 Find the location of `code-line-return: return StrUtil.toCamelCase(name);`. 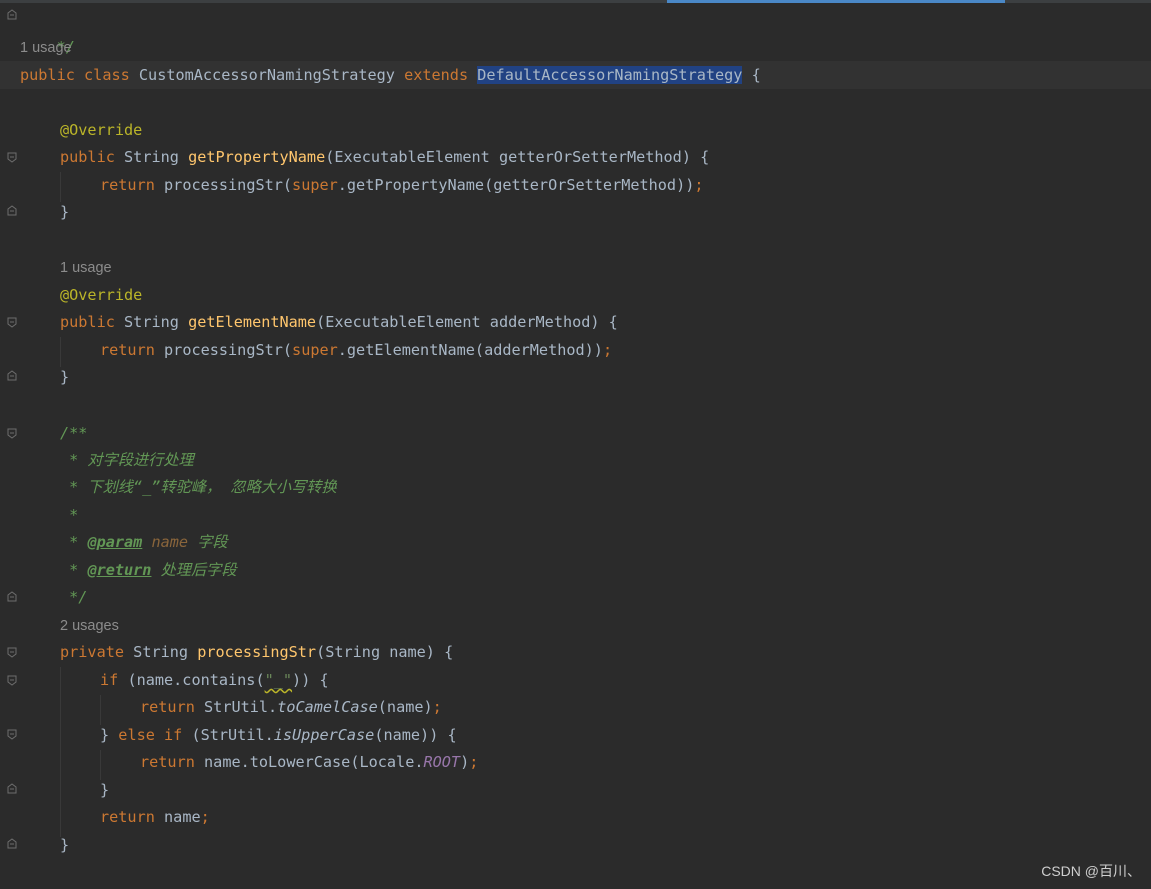

code-line-return: return StrUtil.toCamelCase(name); is located at coordinates (291, 707).